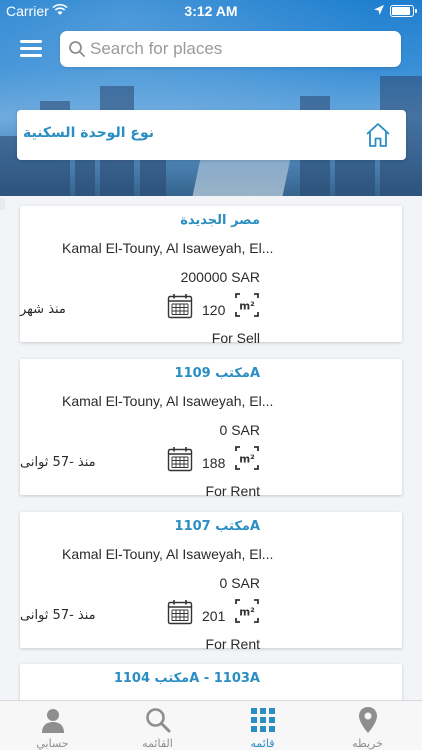 This screenshot has width=422, height=750. What do you see at coordinates (217, 373) in the screenshot?
I see `listing-title: مكتب 1109A` at bounding box center [217, 373].